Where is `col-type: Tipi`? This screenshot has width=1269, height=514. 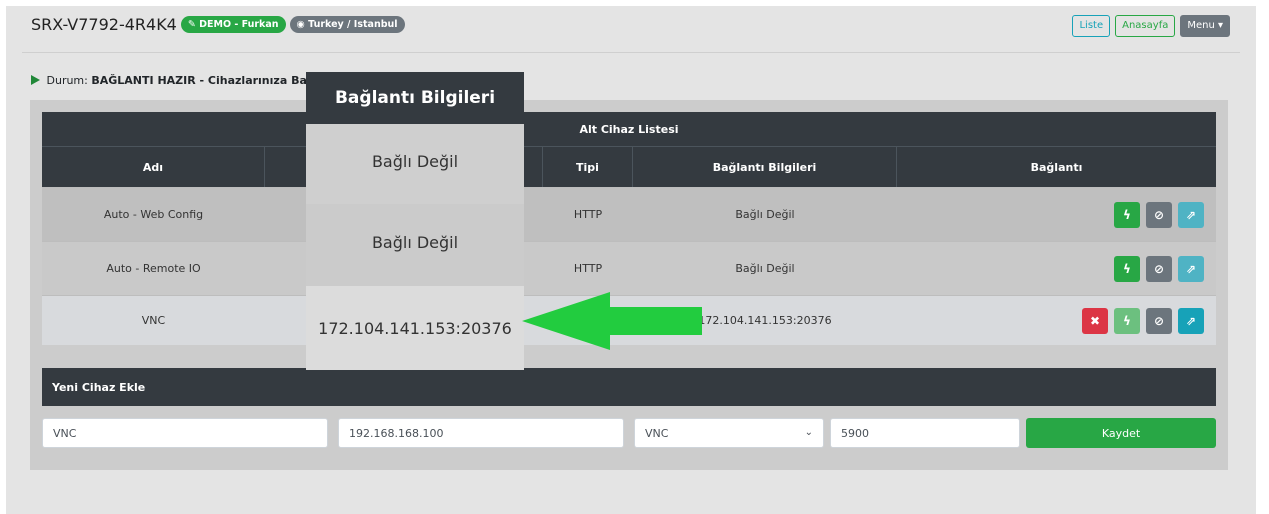 col-type: Tipi is located at coordinates (588, 167).